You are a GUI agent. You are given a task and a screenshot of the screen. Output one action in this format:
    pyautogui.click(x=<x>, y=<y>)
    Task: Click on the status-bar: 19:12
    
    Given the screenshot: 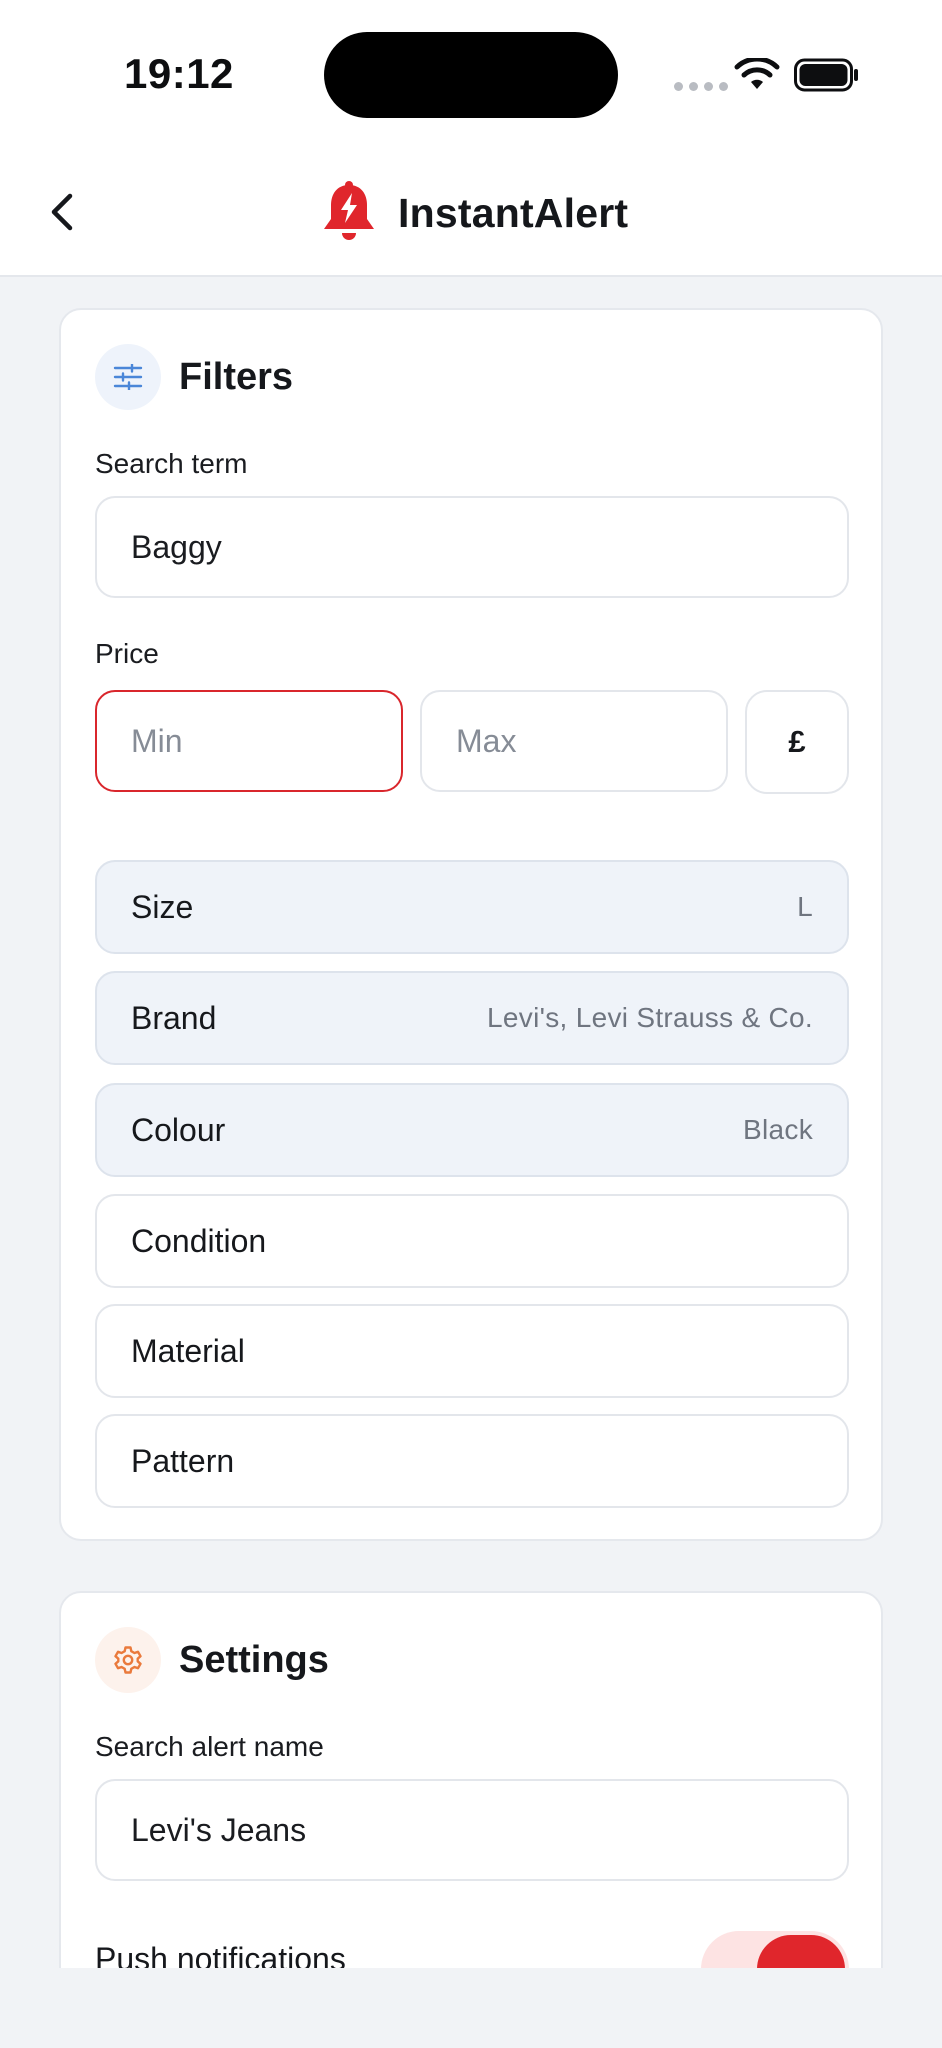 What is the action you would take?
    pyautogui.click(x=471, y=75)
    